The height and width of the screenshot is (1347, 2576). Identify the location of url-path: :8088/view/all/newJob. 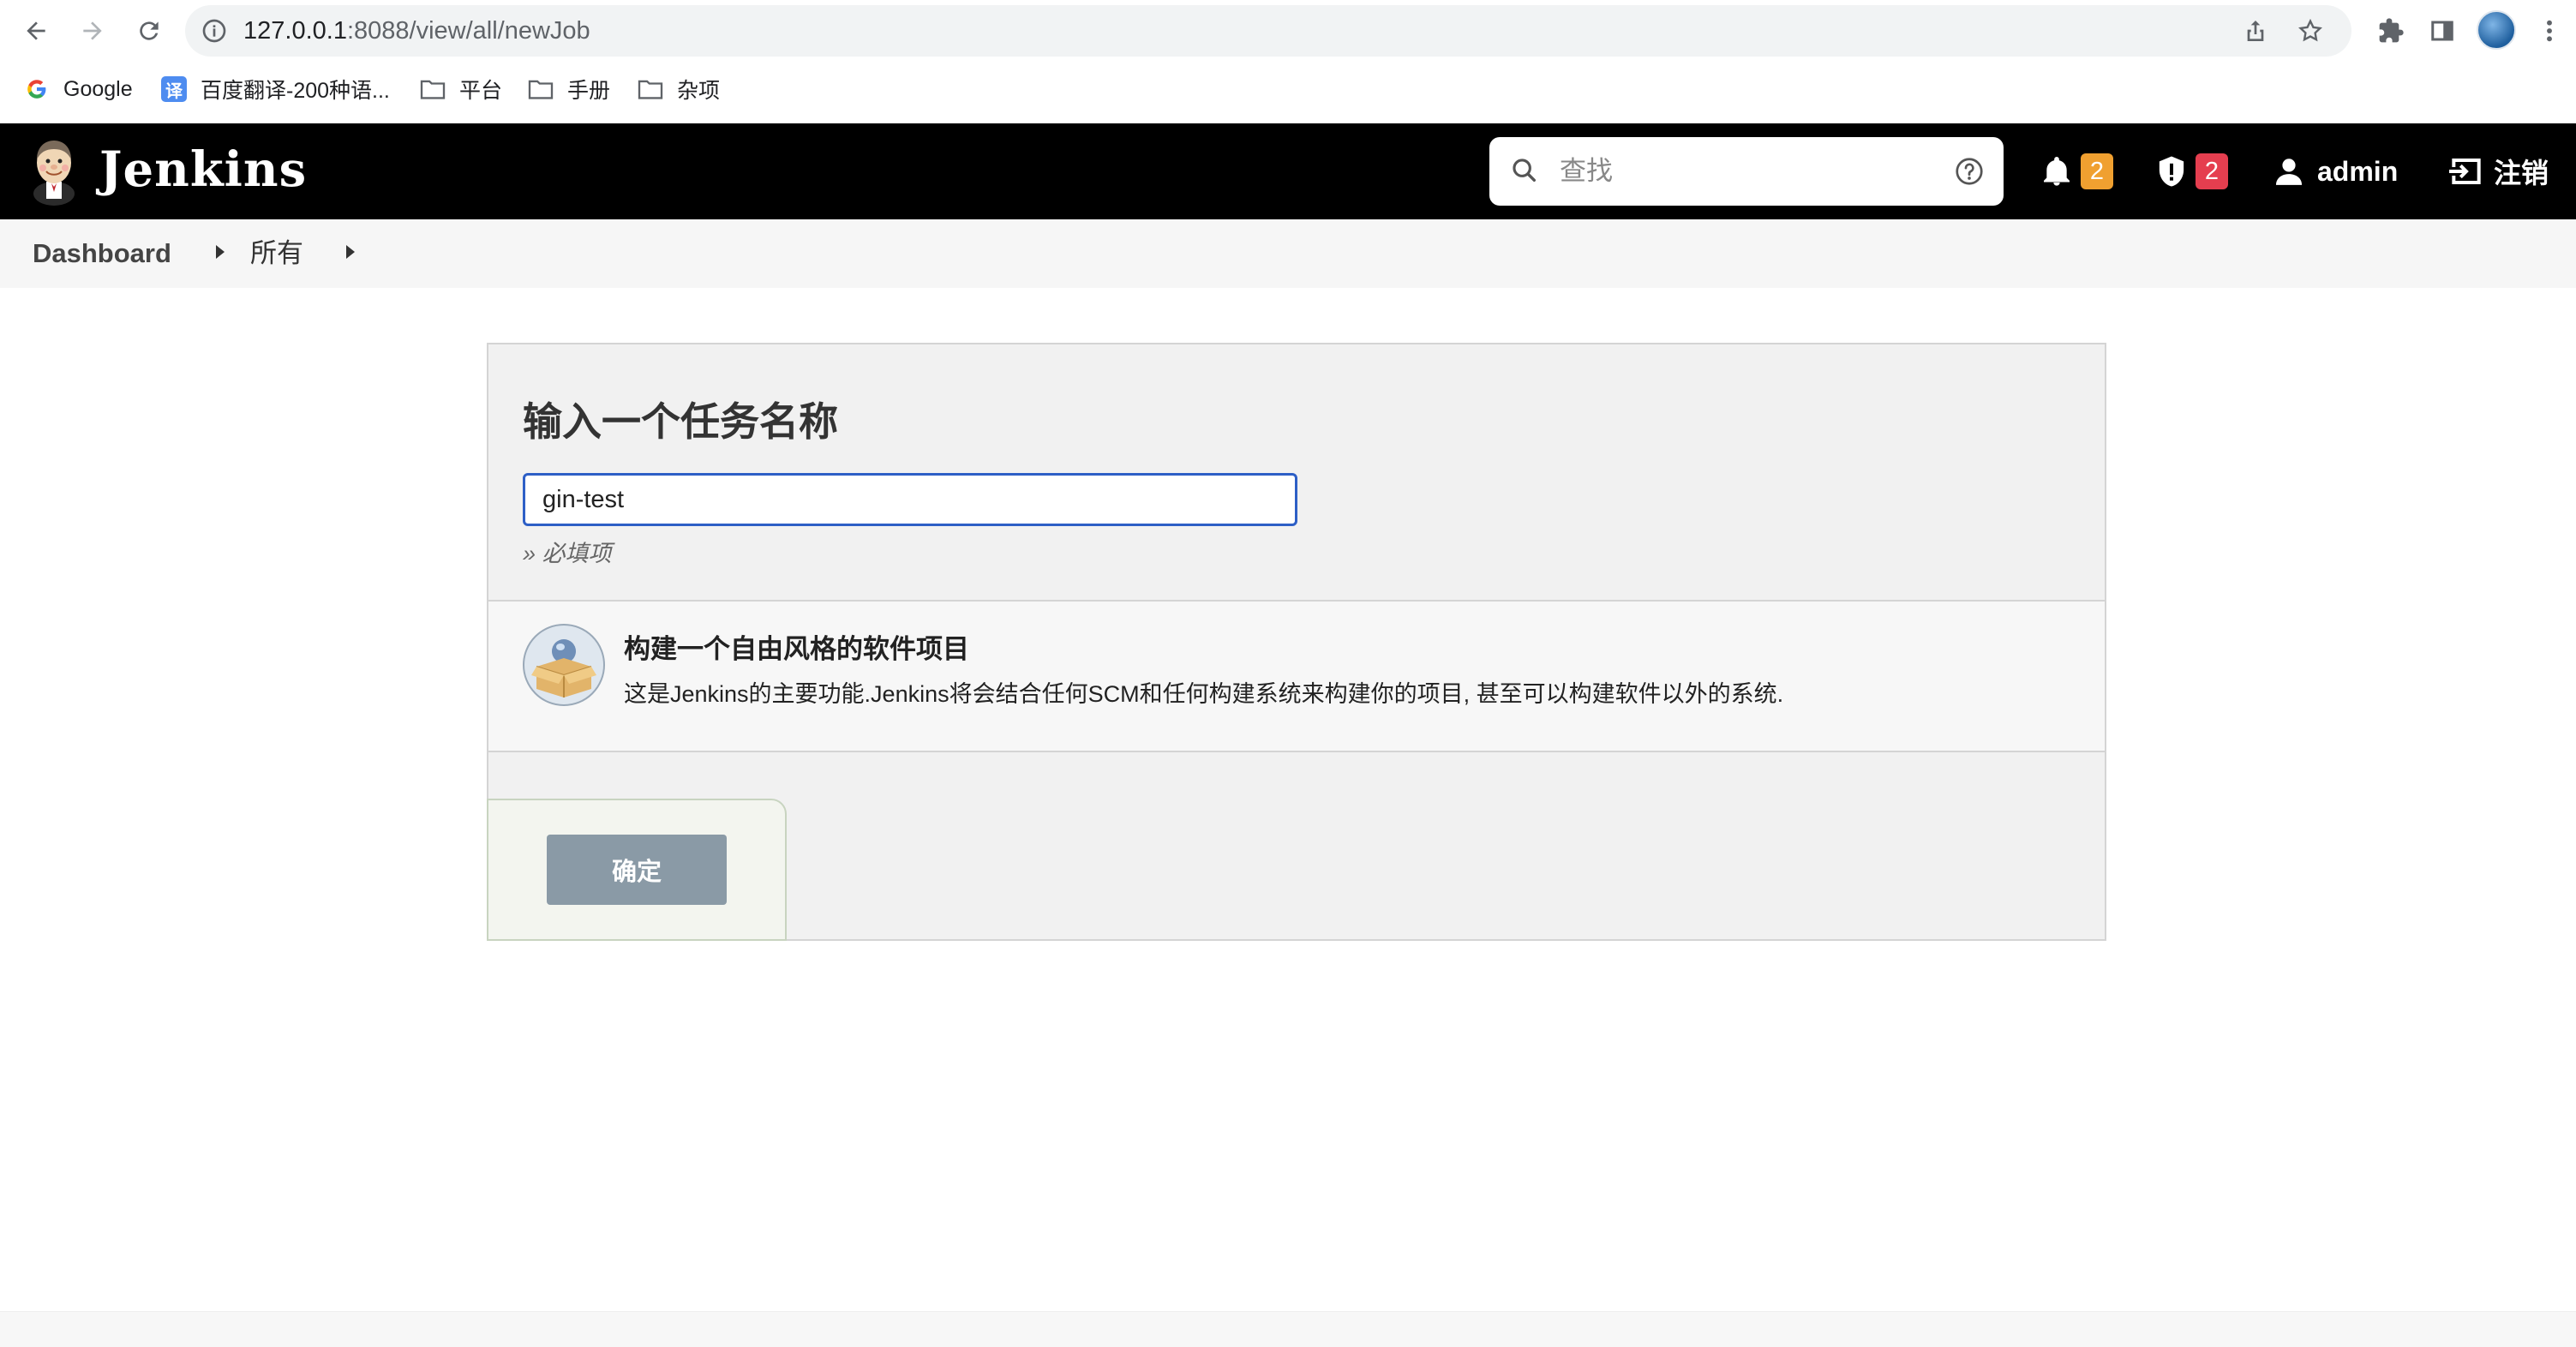
(468, 31).